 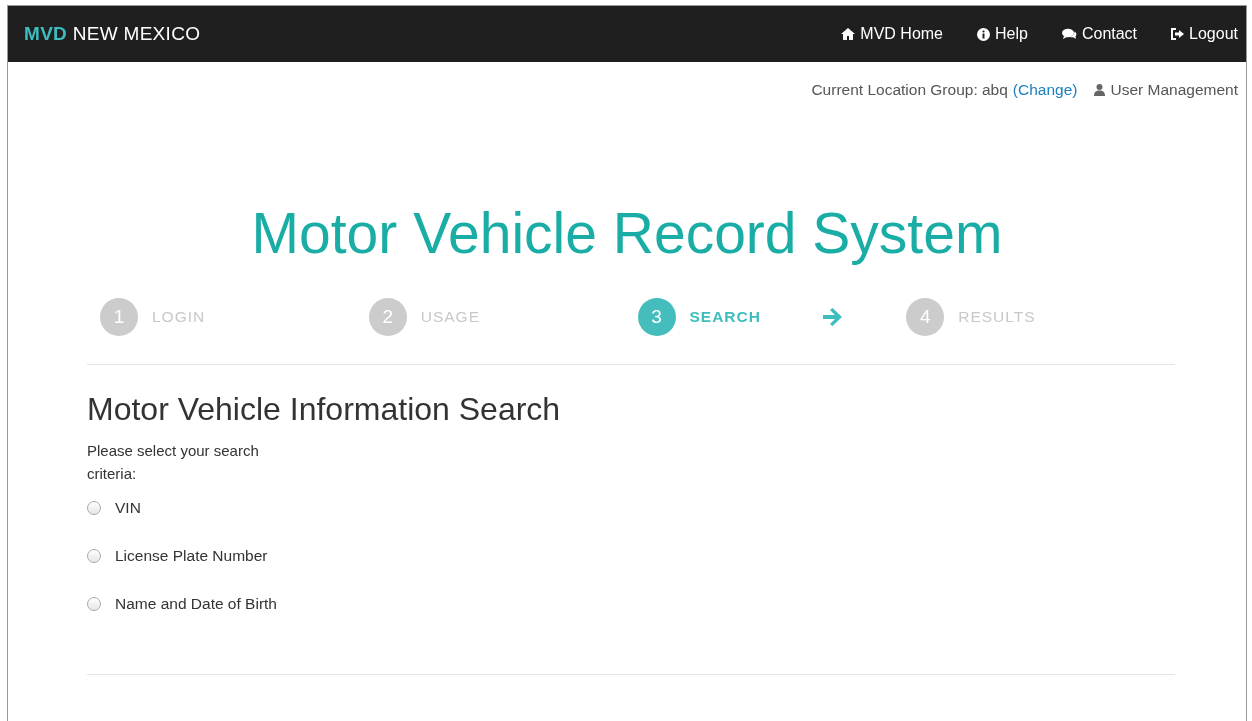 What do you see at coordinates (1002, 34) in the screenshot?
I see `nav-link: Help` at bounding box center [1002, 34].